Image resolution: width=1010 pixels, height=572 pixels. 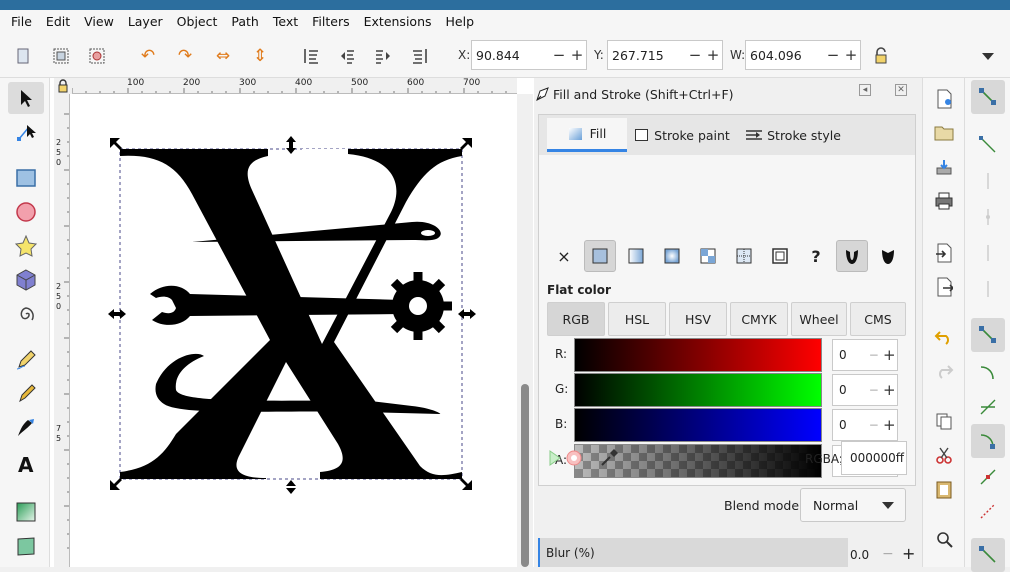 I want to click on rgba-entry: 000000ff, so click(x=874, y=458).